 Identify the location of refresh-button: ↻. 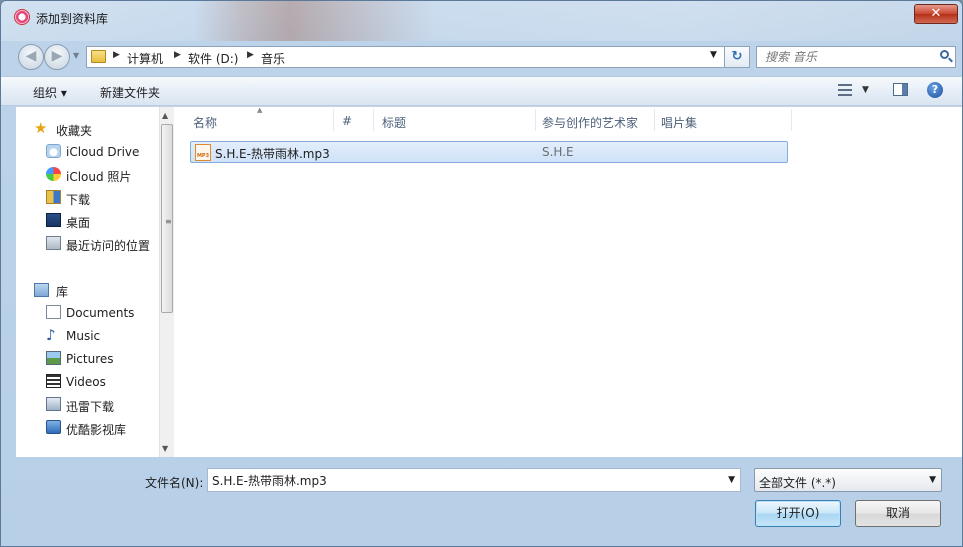
(737, 57).